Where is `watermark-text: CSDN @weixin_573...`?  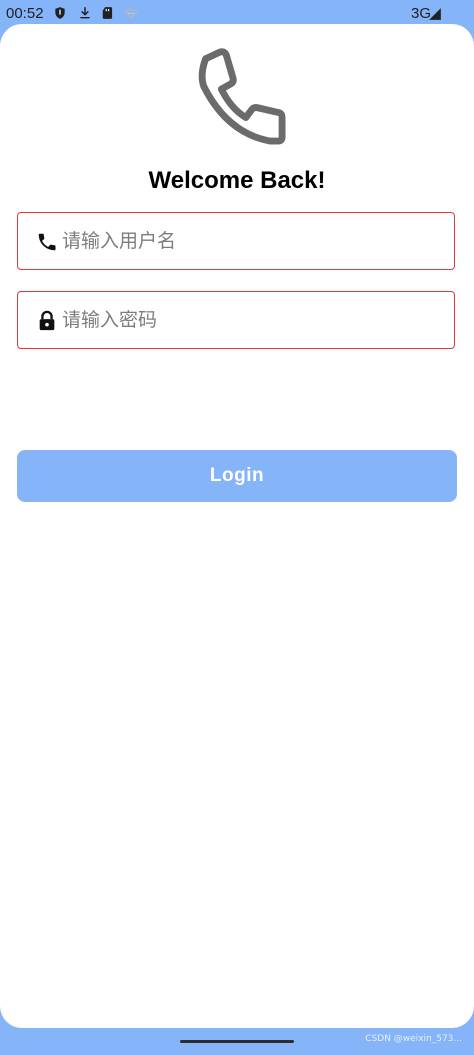 watermark-text: CSDN @weixin_573... is located at coordinates (413, 1039).